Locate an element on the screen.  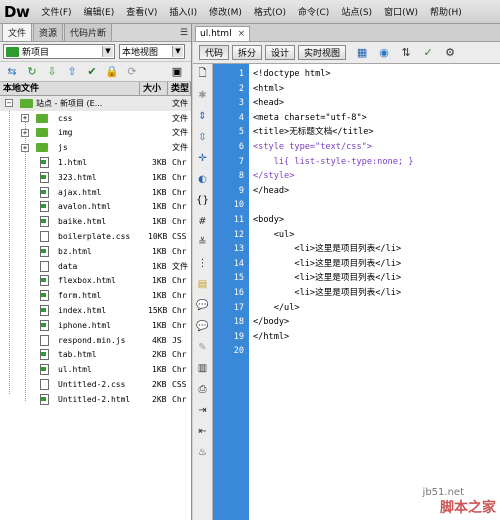
put-files-icon: ⇧ is located at coordinates (72, 72).